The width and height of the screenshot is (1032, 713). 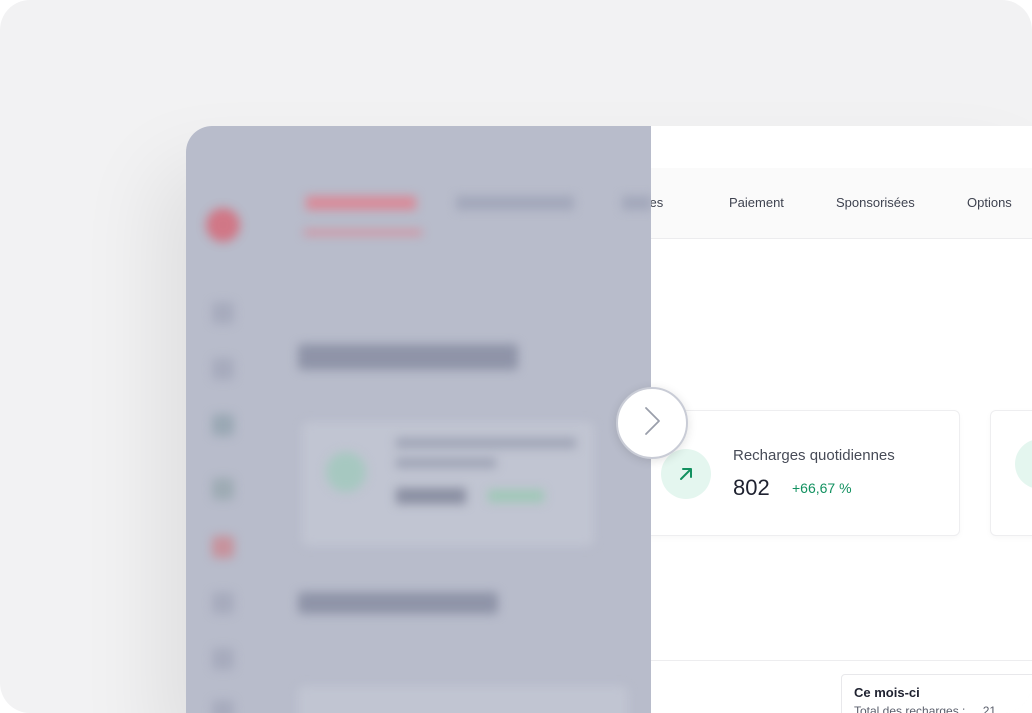 What do you see at coordinates (814, 455) in the screenshot?
I see `stat-card-title: Recharges quotidiennes` at bounding box center [814, 455].